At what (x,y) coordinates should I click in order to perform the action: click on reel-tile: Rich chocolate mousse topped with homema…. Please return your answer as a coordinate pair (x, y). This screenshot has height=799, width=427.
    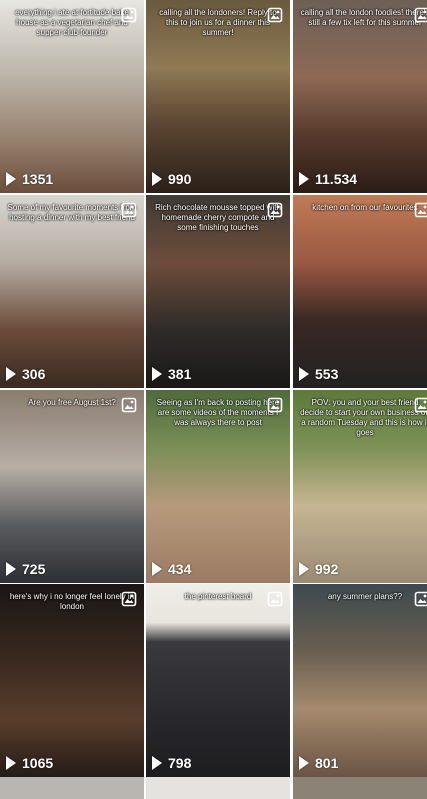
    Looking at the image, I should click on (218, 291).